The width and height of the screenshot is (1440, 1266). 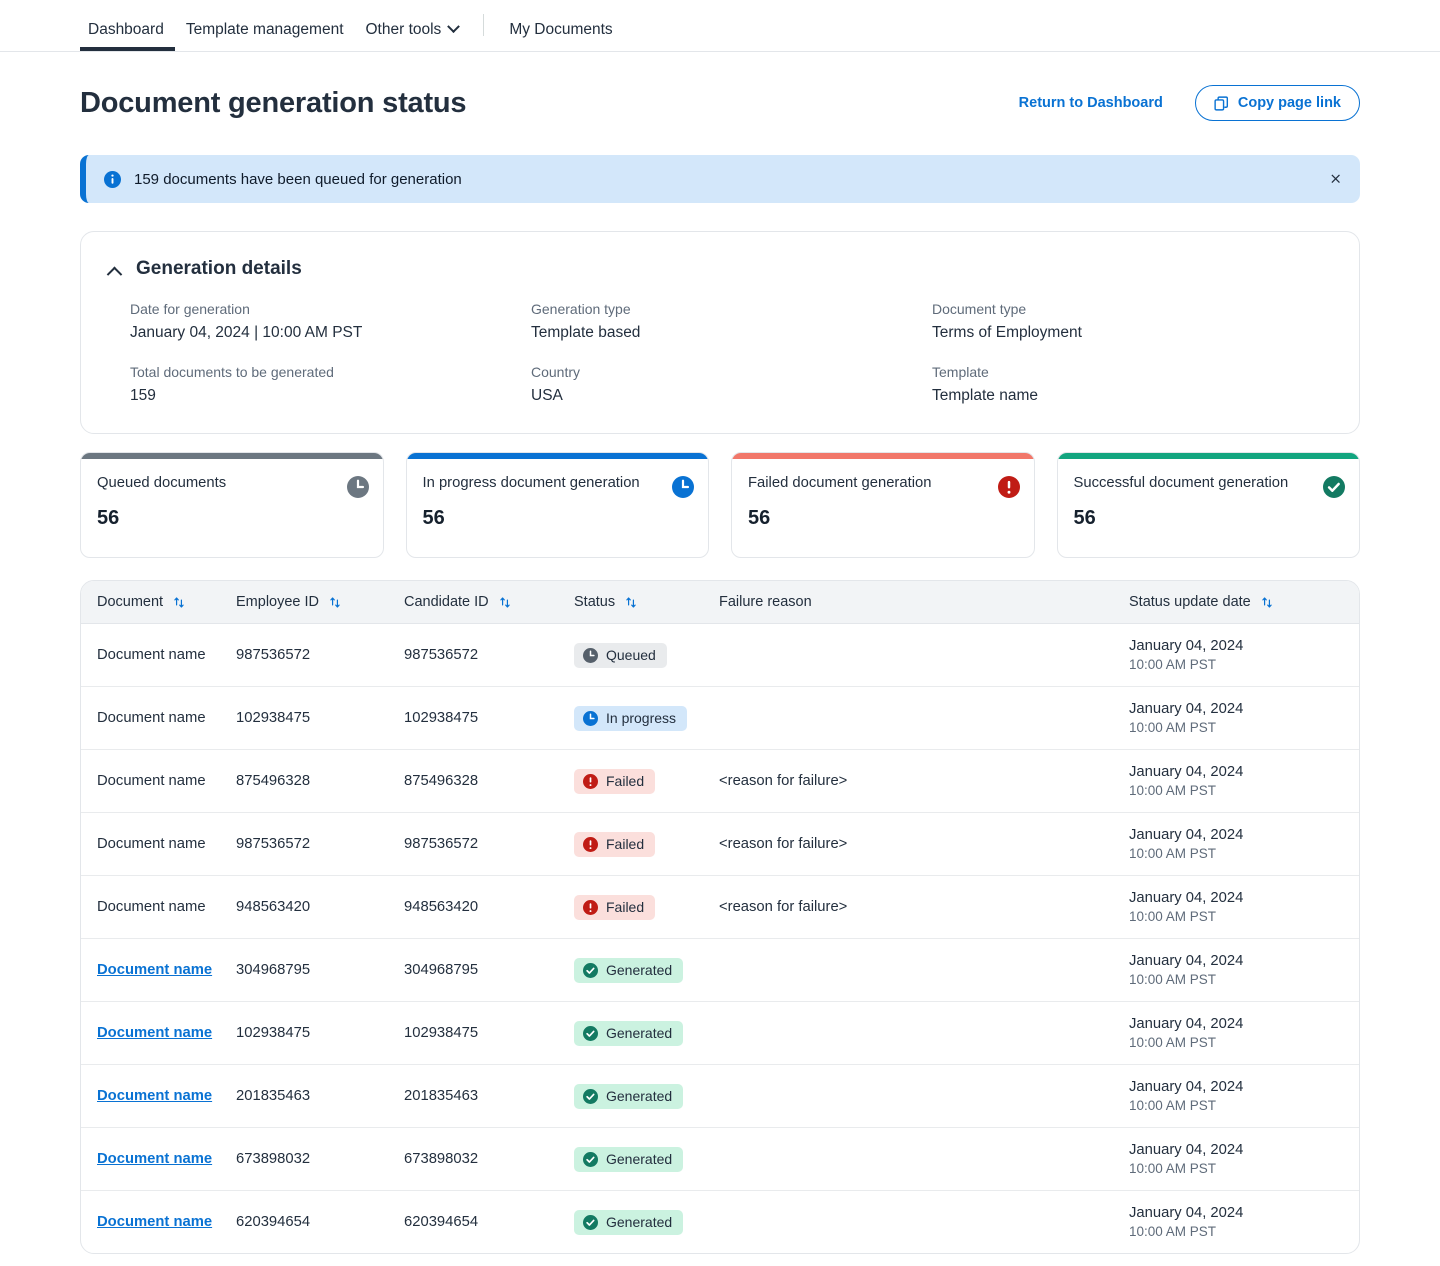 What do you see at coordinates (454, 26) in the screenshot?
I see `chevron-down-icon` at bounding box center [454, 26].